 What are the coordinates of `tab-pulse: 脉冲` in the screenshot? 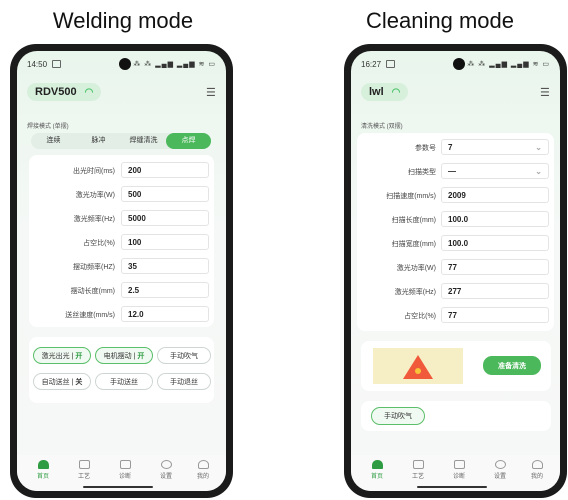 It's located at (98, 141).